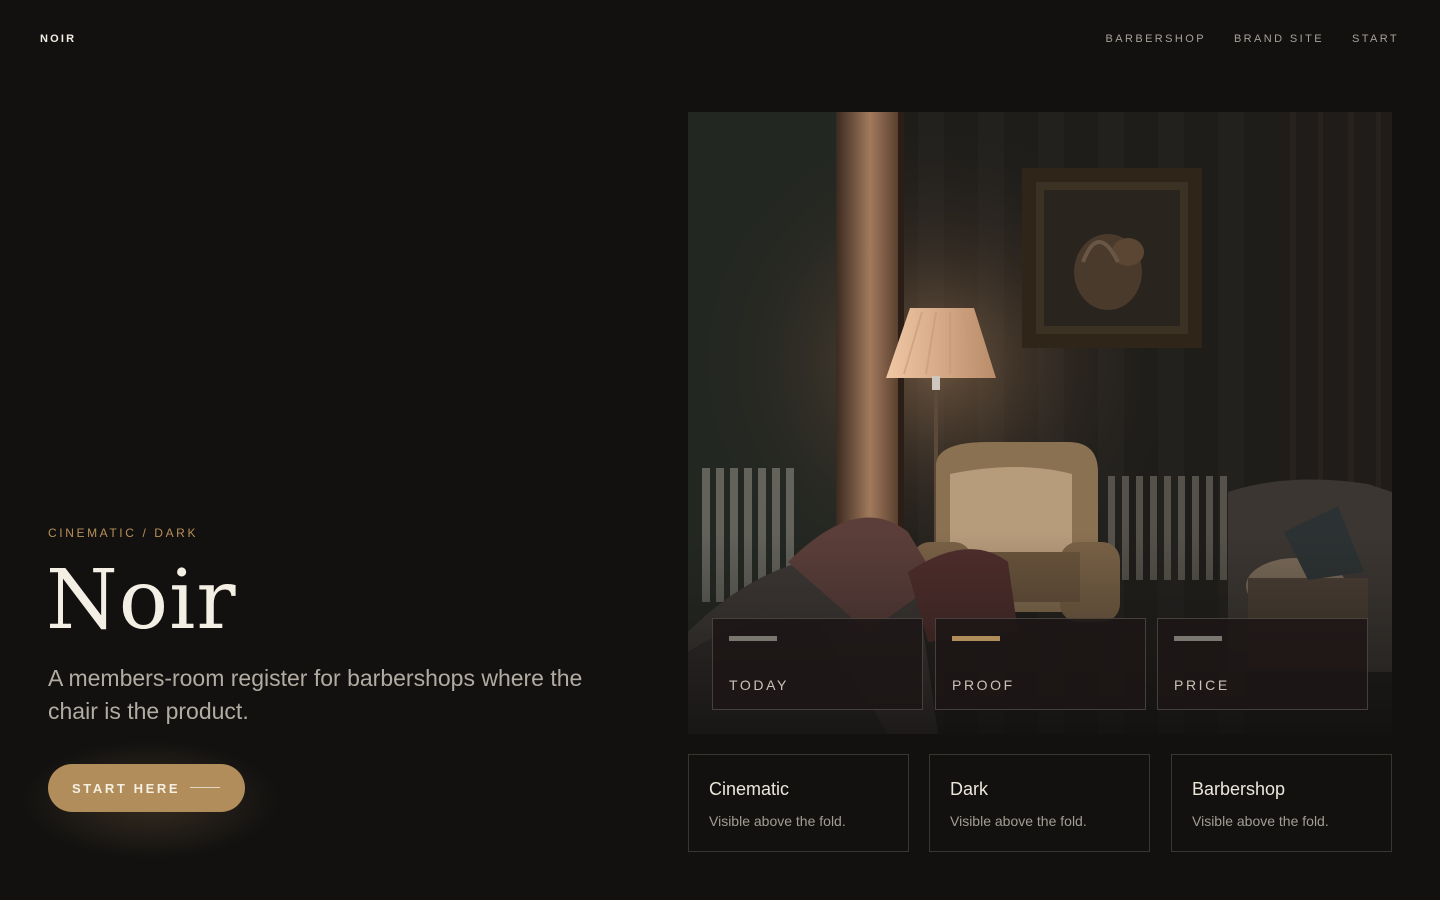 This screenshot has height=900, width=1440. I want to click on brand-logo: NOIR, so click(58, 39).